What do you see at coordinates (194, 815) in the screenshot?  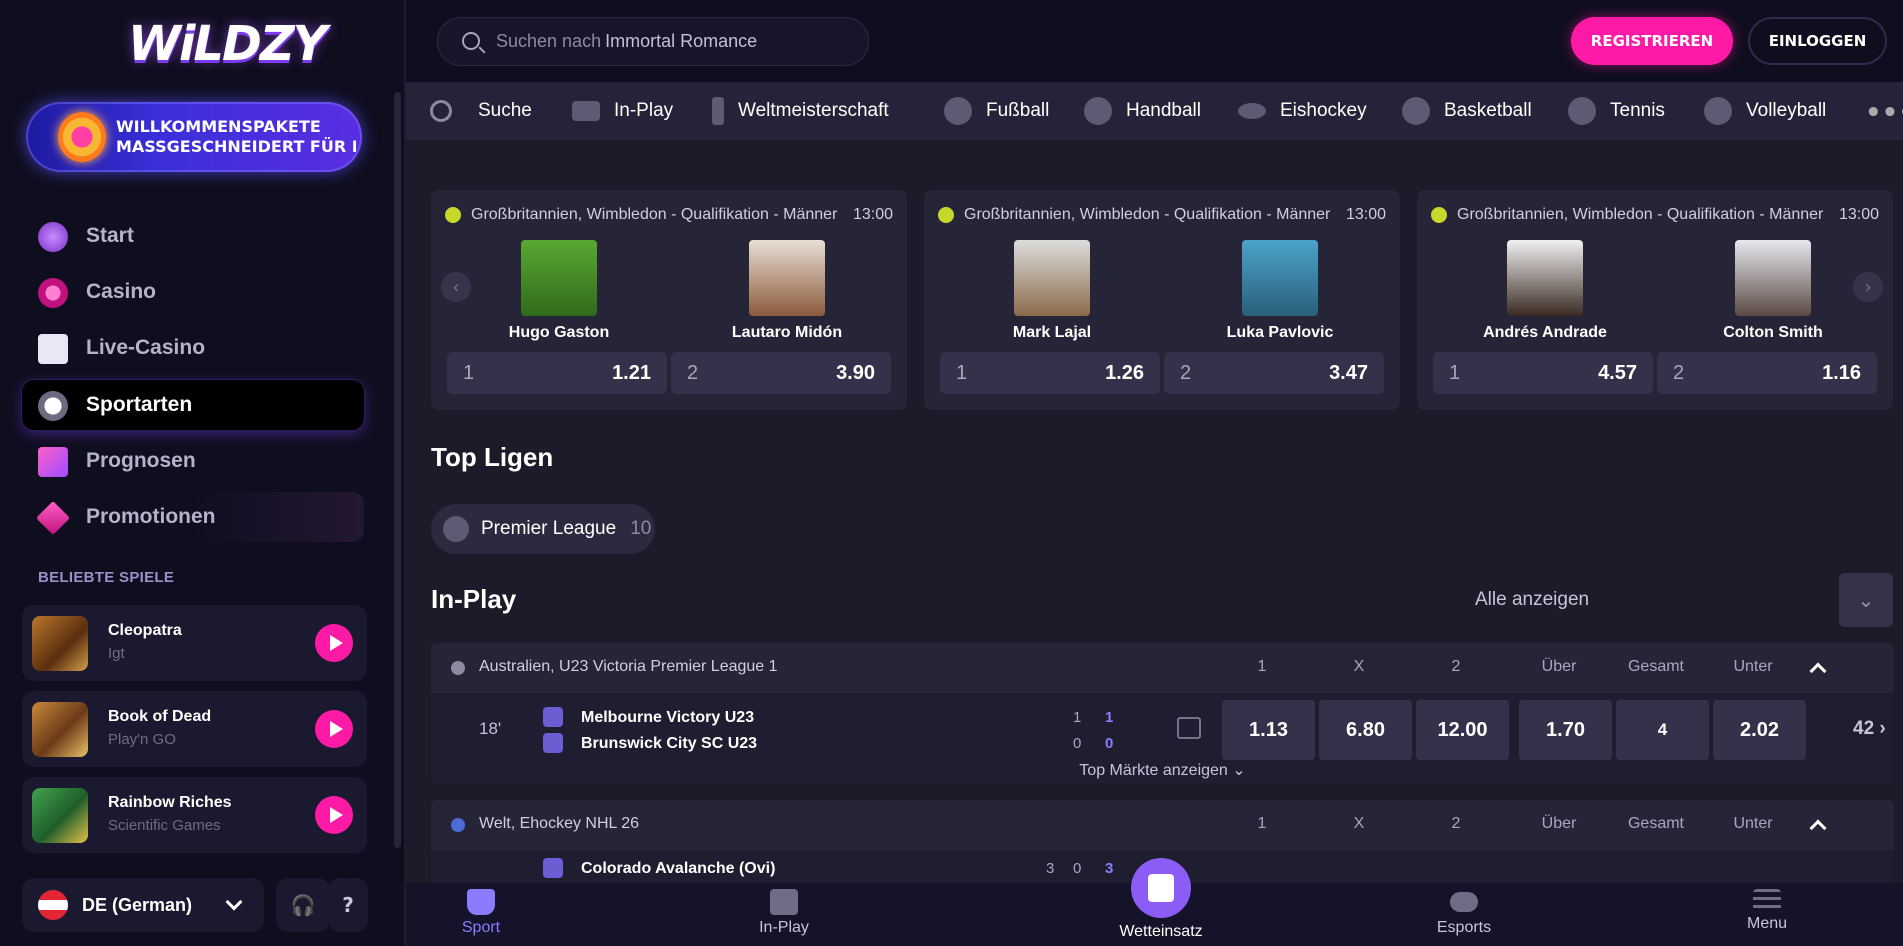 I see `game-card-rainbow-riches: Rainbow Riches Scientific Games` at bounding box center [194, 815].